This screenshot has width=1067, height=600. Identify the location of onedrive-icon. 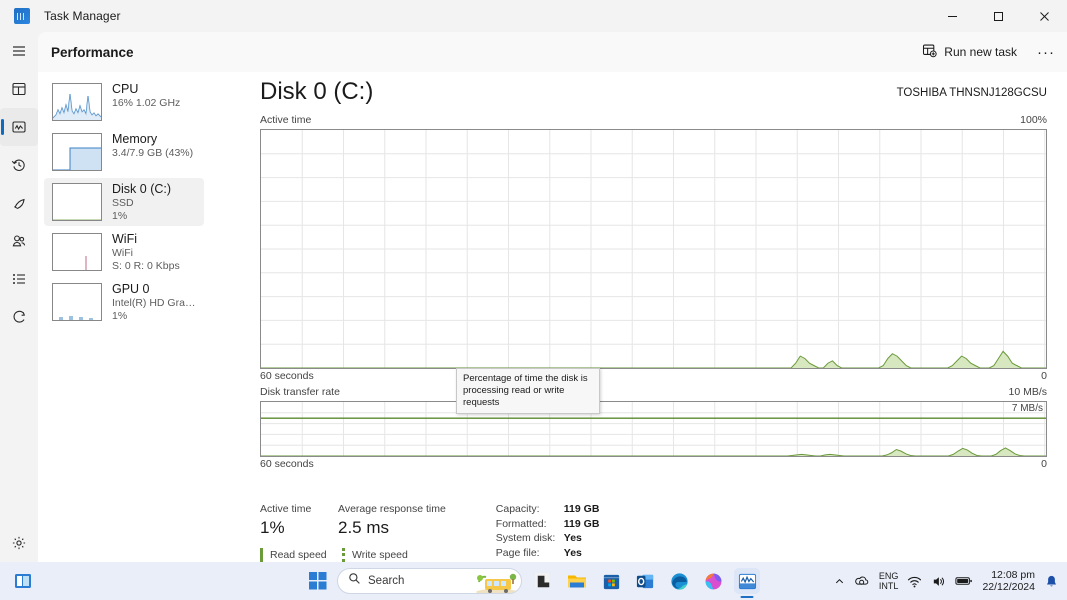
(862, 581).